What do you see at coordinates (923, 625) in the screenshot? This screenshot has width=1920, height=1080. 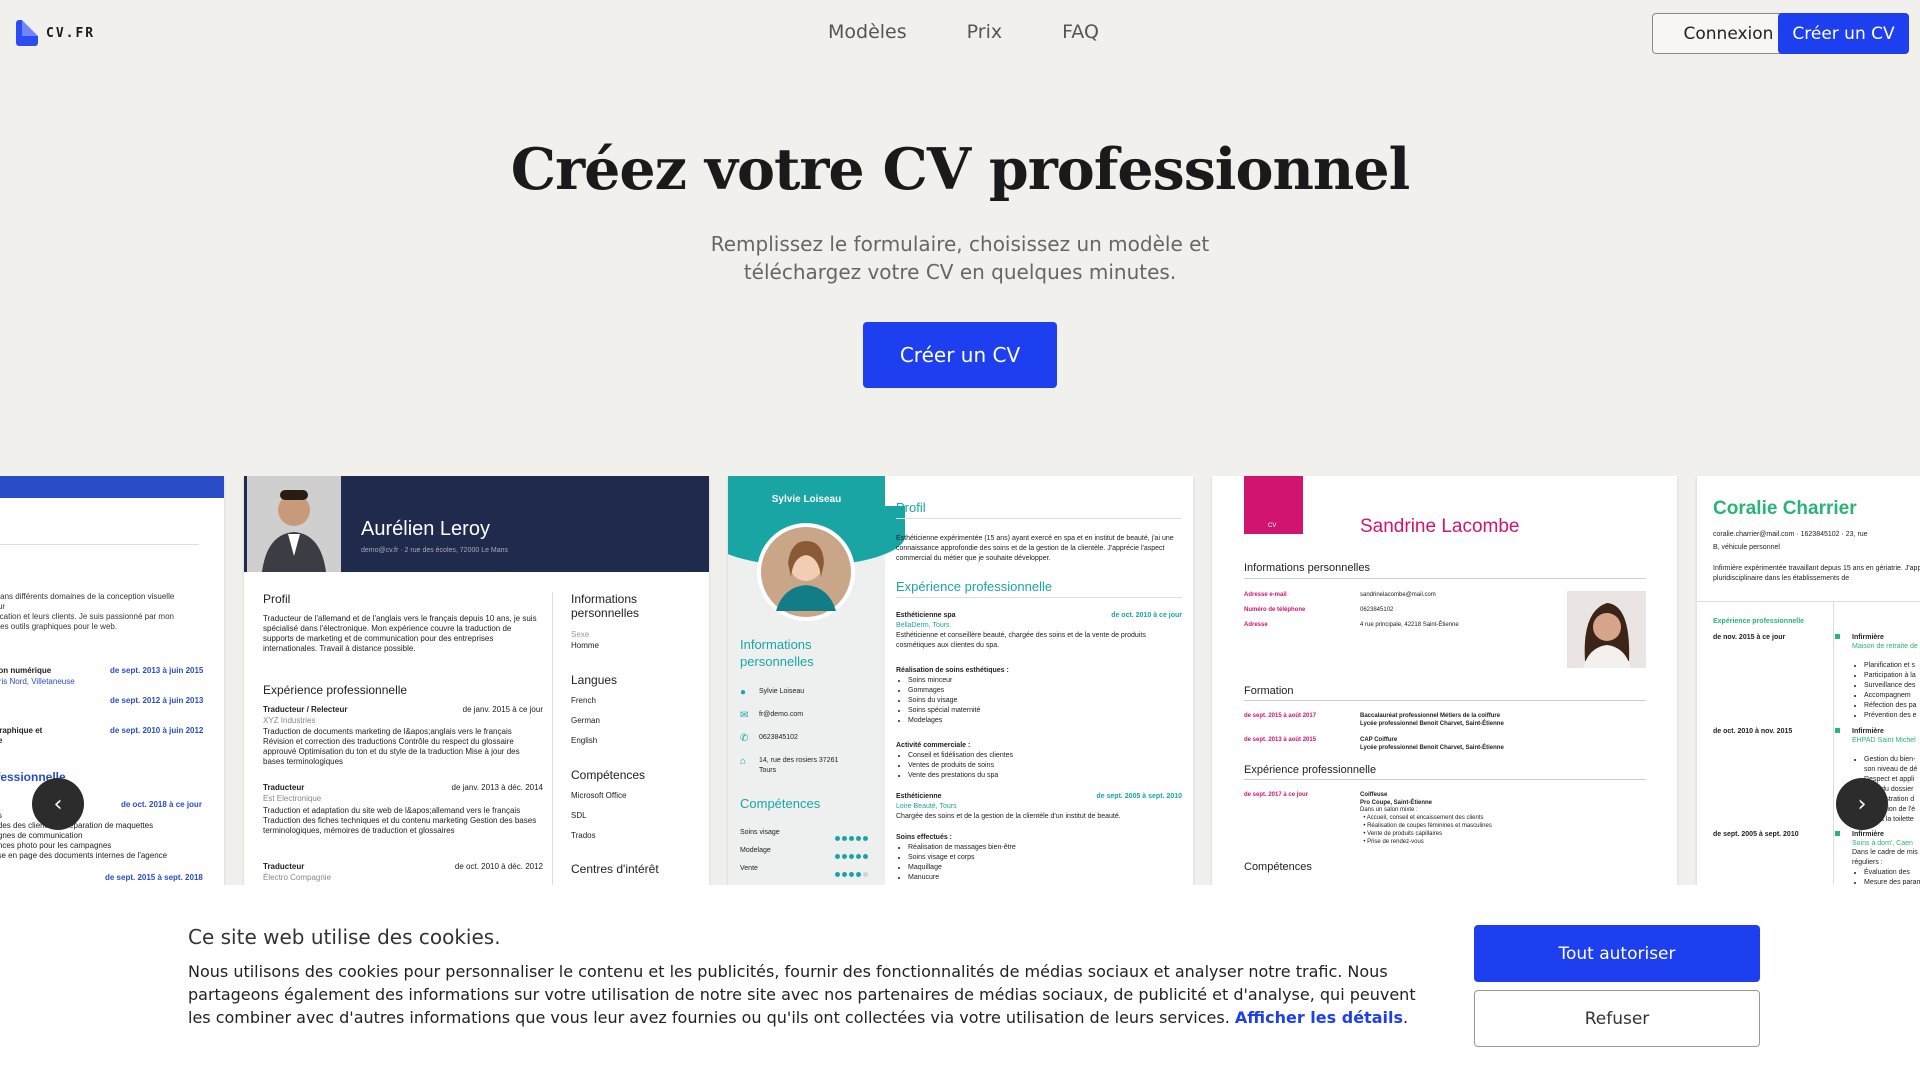 I see `card3-job-company: BellaDerm, Tours` at bounding box center [923, 625].